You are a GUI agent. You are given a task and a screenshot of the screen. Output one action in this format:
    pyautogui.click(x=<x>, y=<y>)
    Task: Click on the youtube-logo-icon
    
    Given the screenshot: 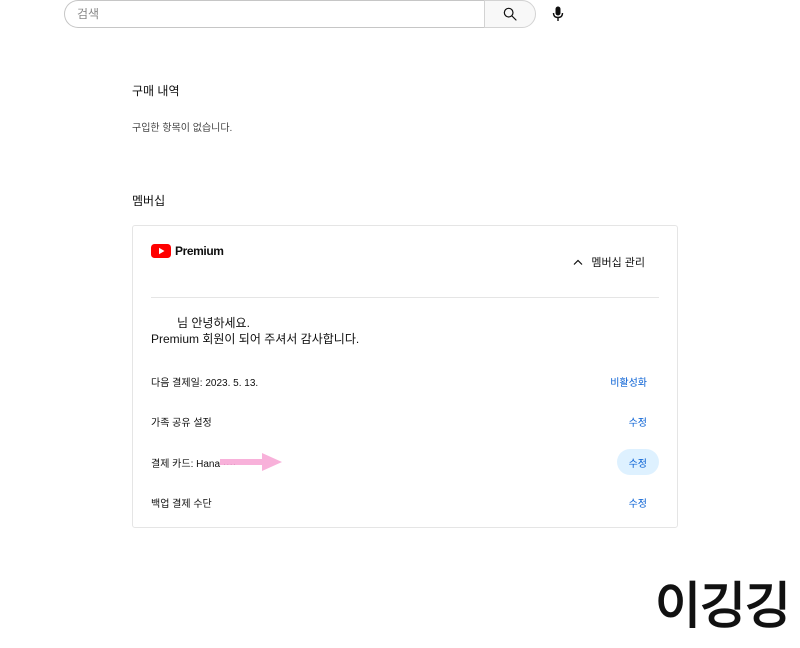 What is the action you would take?
    pyautogui.click(x=161, y=251)
    